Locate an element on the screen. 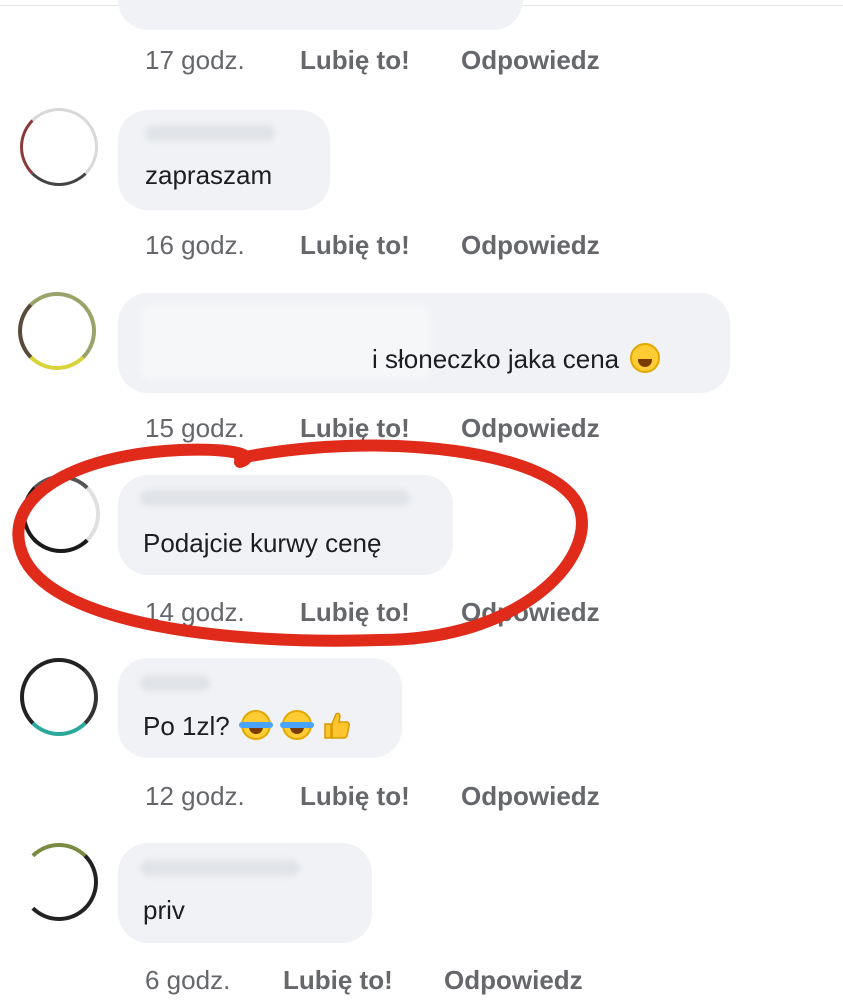  comment-time: 16 godz. is located at coordinates (195, 245).